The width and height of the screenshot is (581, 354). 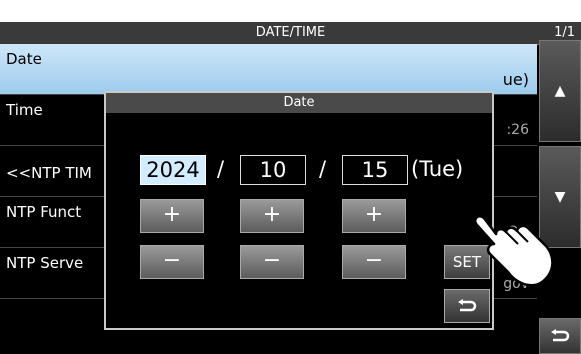 I want to click on day-plus-button: +, so click(x=374, y=216).